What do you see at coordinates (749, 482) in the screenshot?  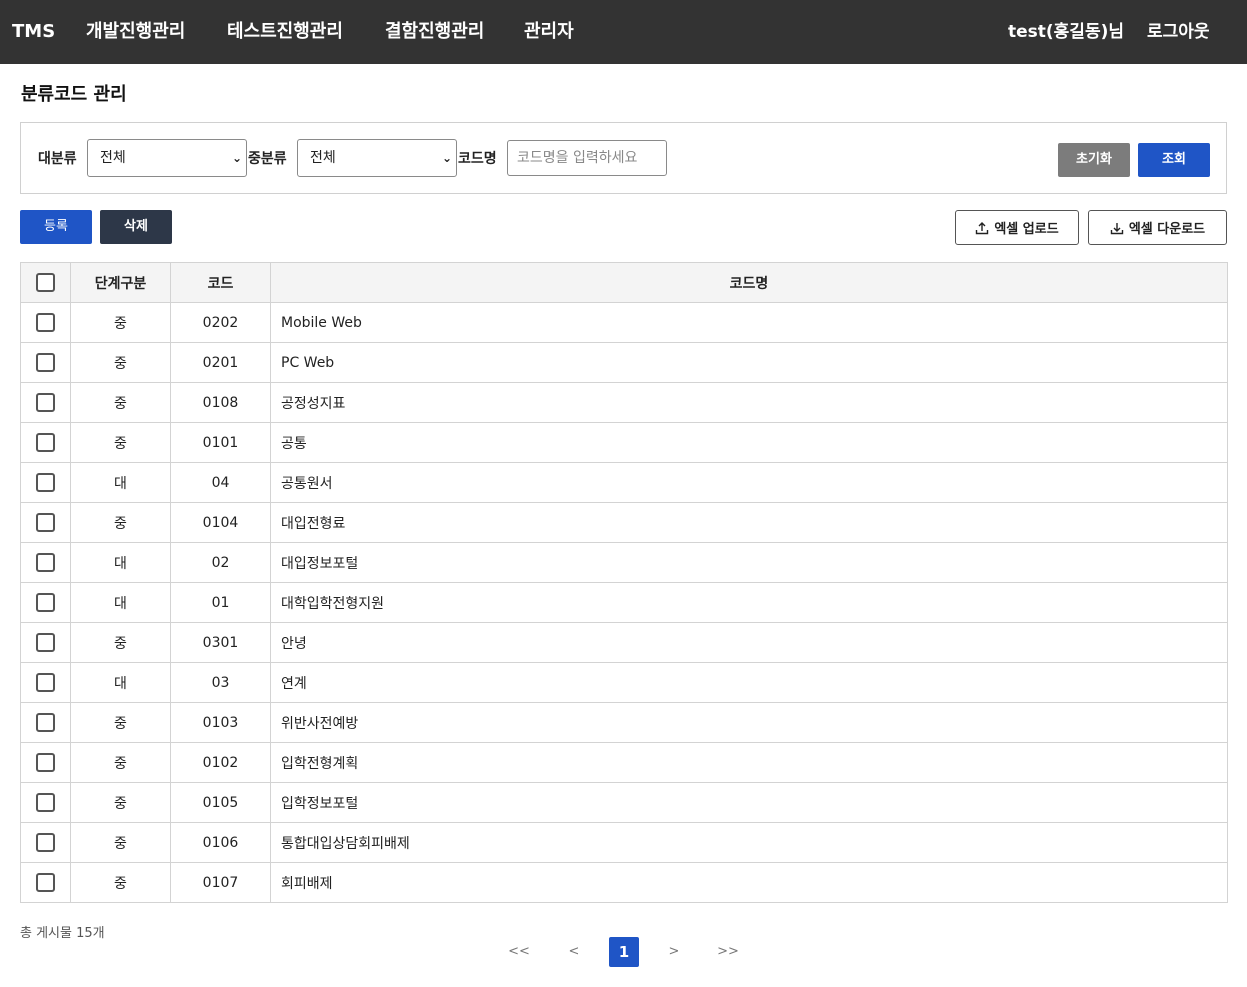 I see `row-name: 공통원서` at bounding box center [749, 482].